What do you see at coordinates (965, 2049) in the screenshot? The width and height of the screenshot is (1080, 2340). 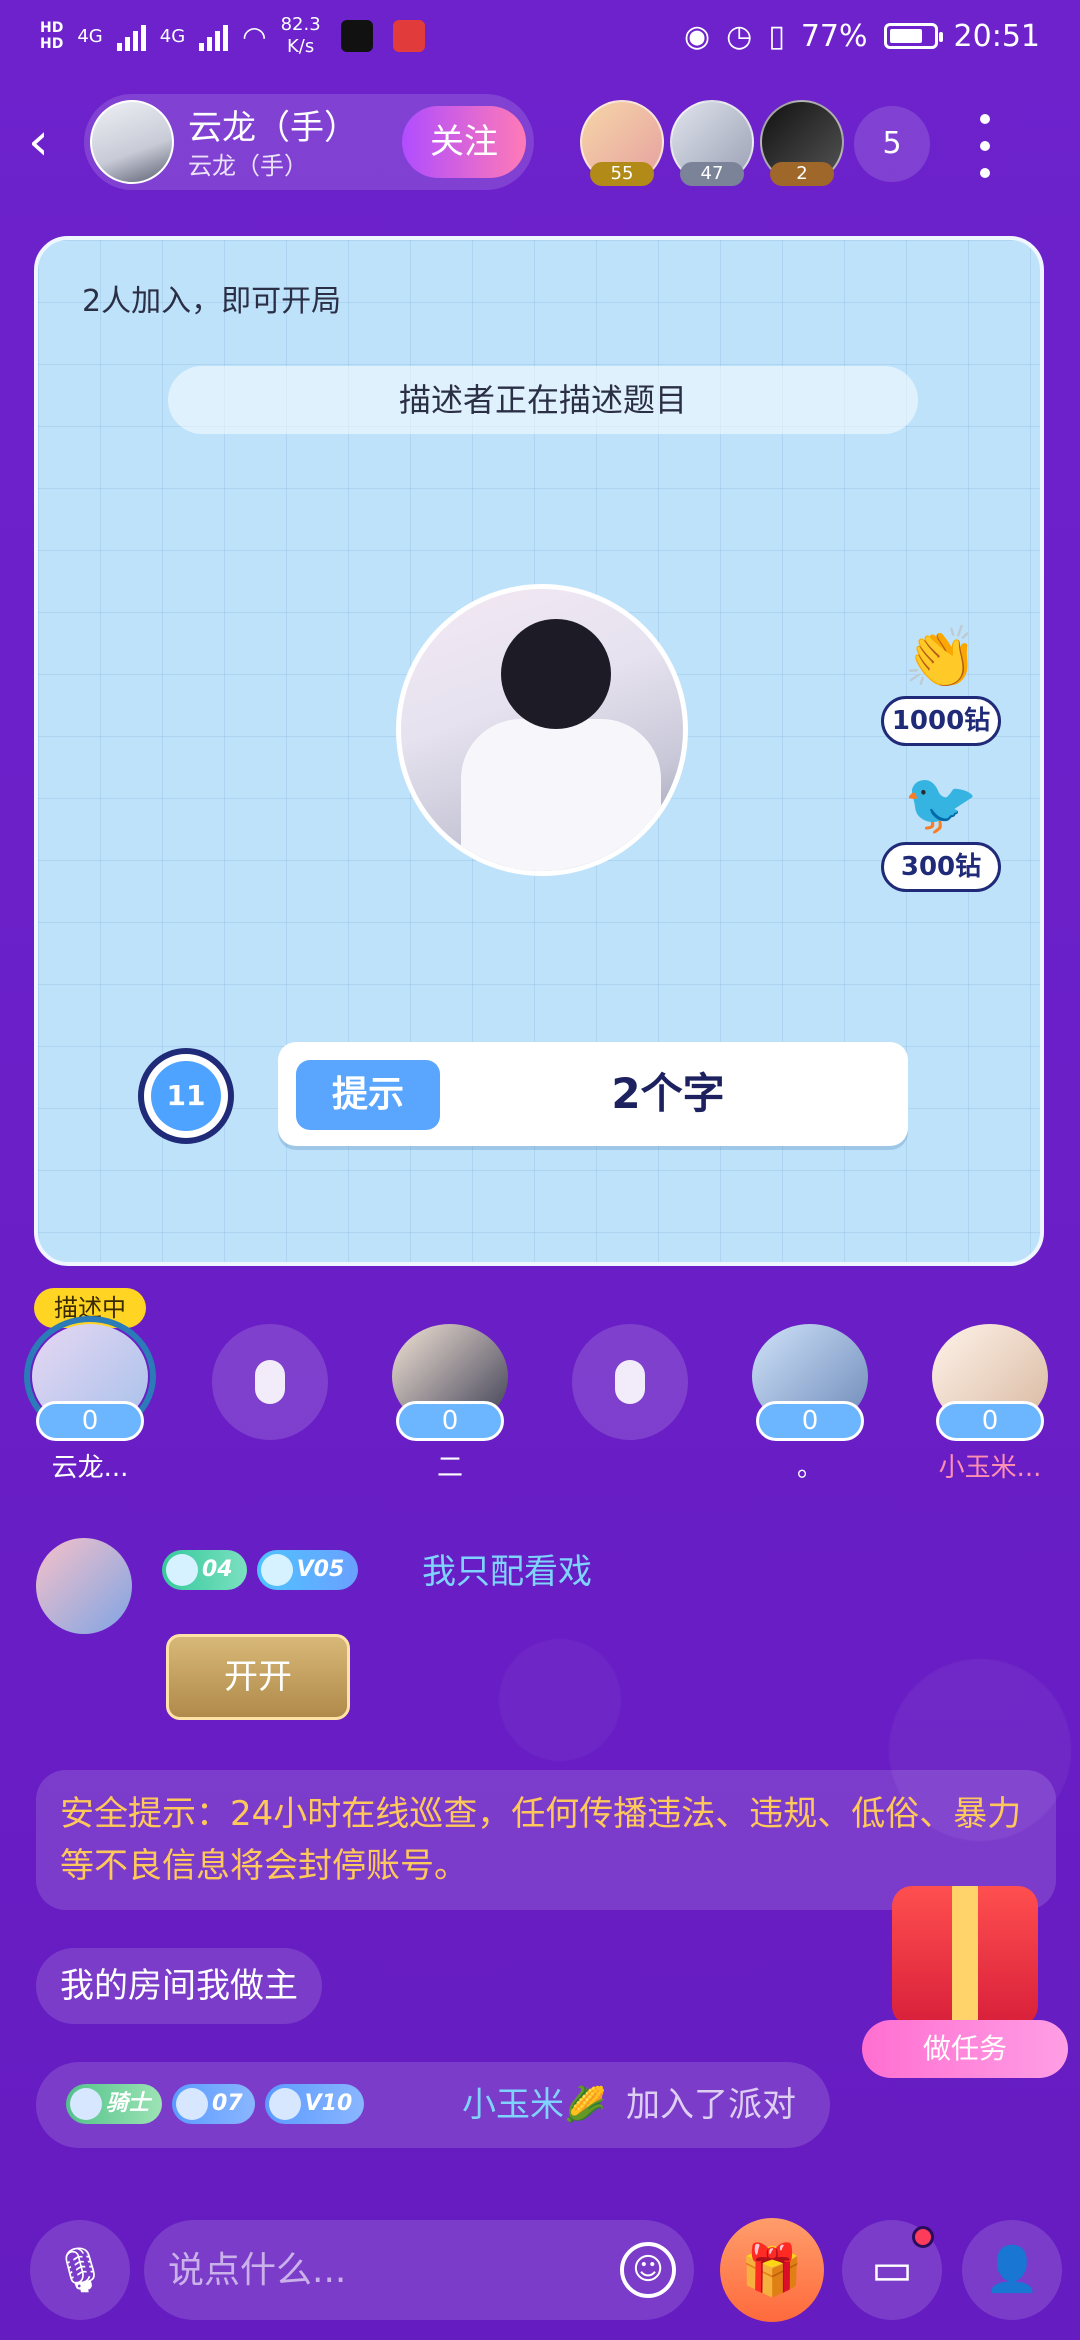 I see `task-label: 做任务` at bounding box center [965, 2049].